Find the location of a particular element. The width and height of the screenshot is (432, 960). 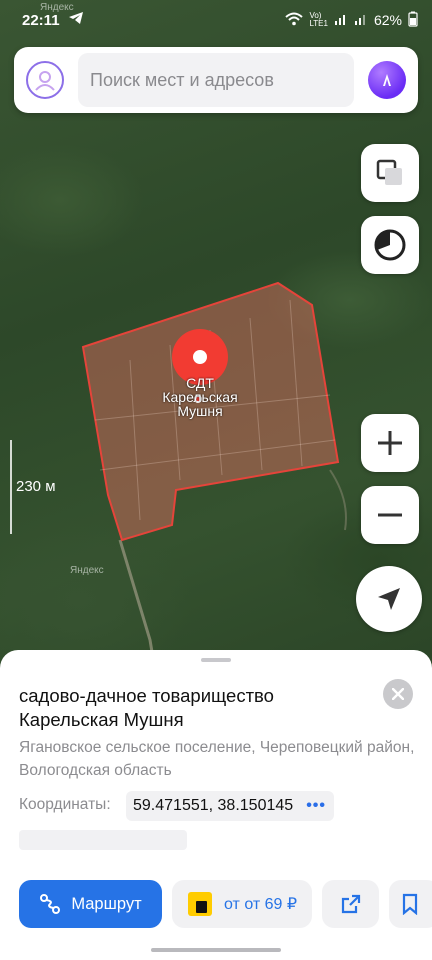

search-input: Поиск мест и адресов is located at coordinates (216, 80).